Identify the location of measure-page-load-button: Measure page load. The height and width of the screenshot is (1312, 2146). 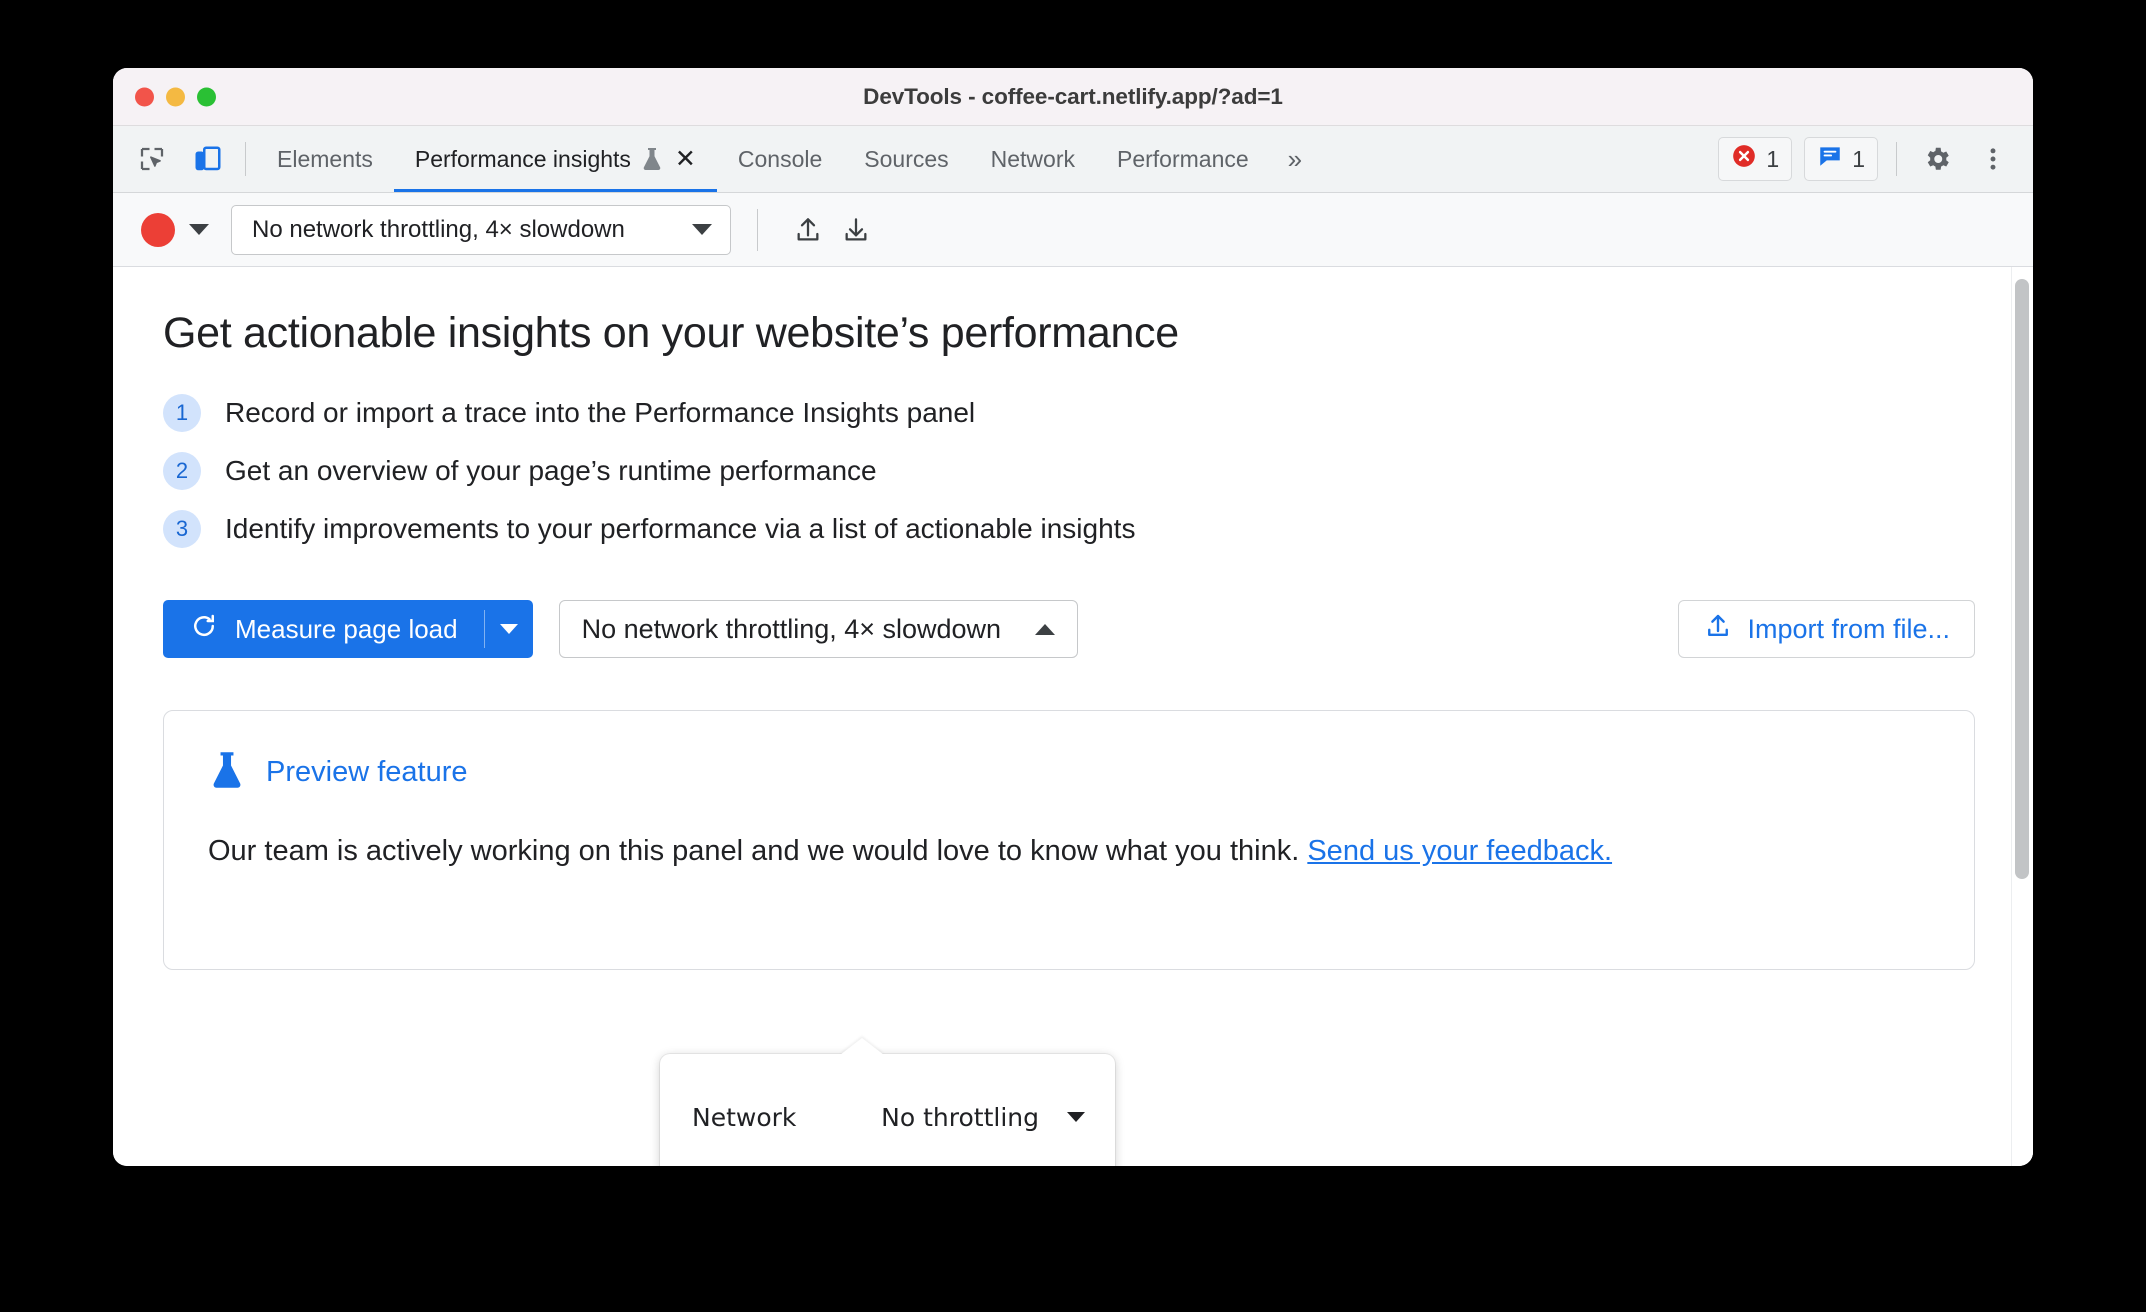
(323, 629).